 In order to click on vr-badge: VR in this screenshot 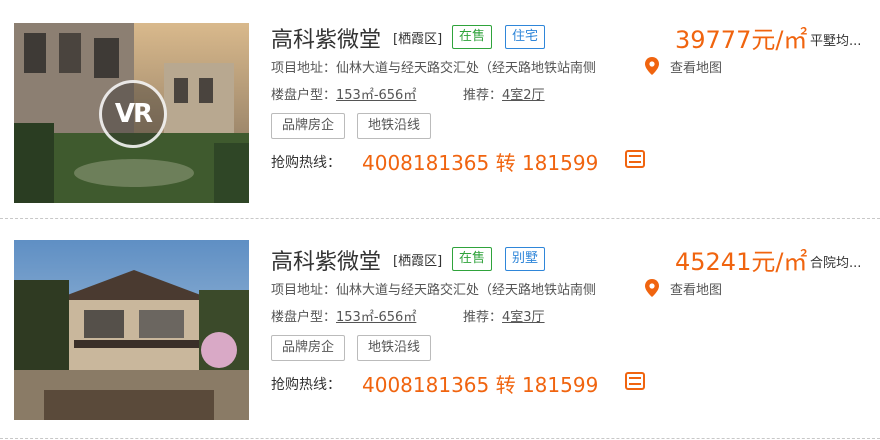, I will do `click(133, 114)`.